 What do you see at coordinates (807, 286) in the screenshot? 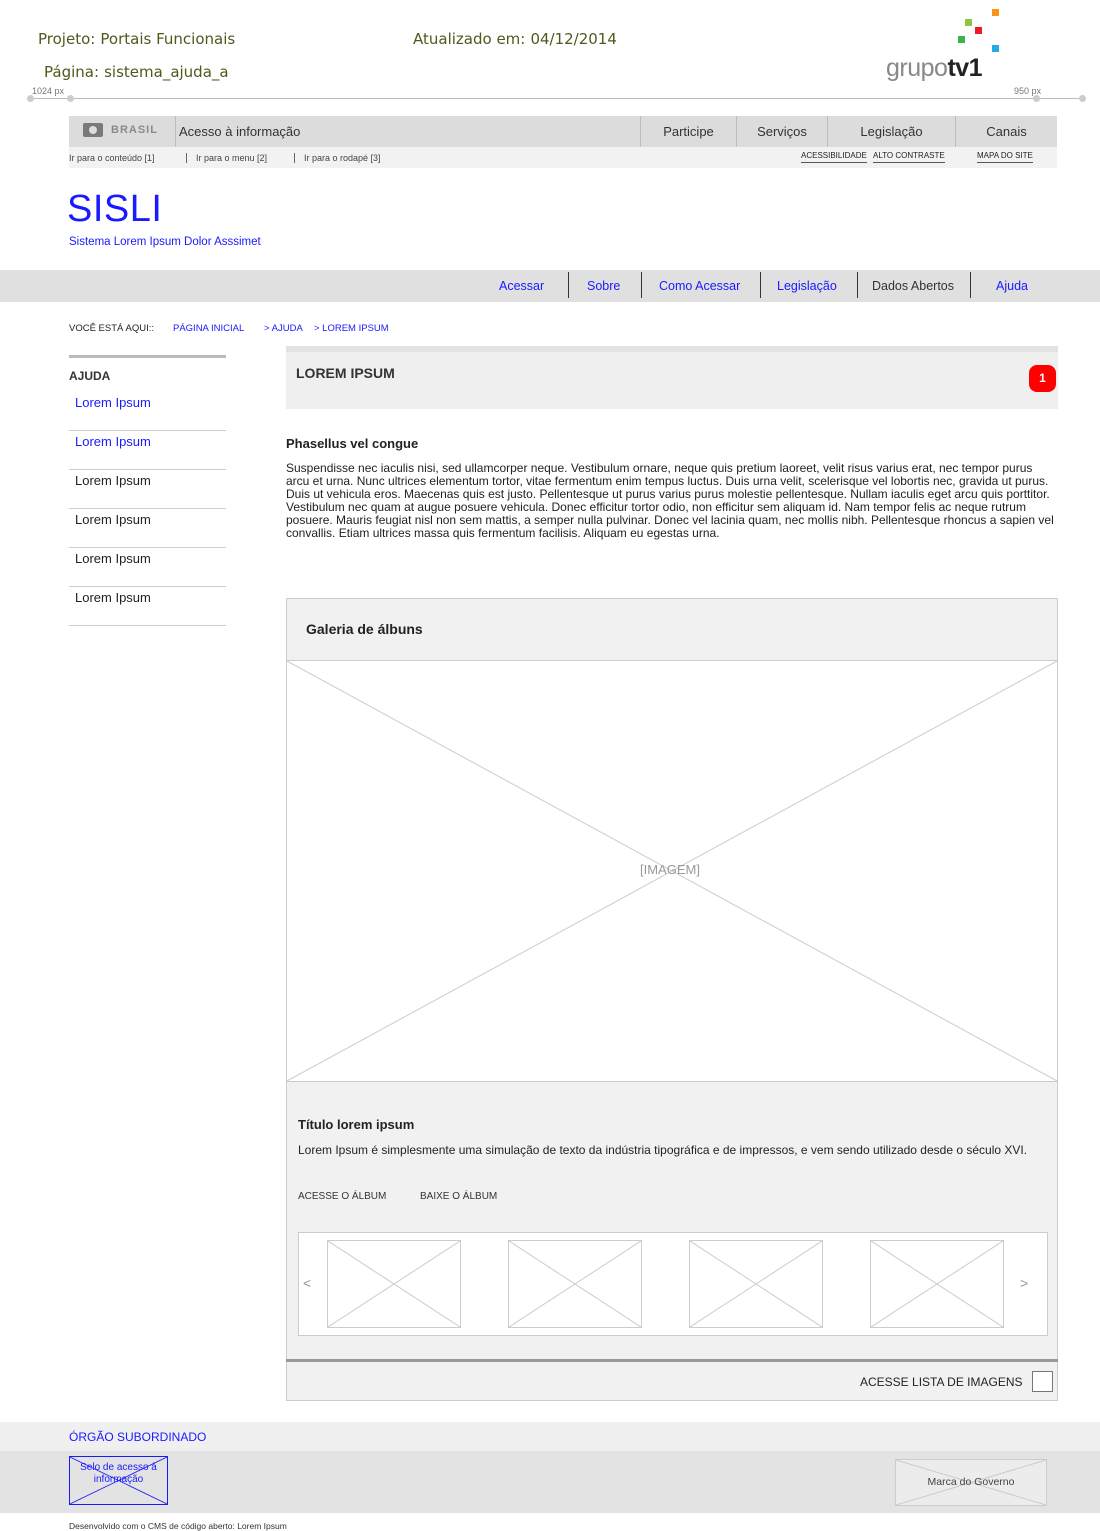
I see `nav-legislacao: Legislação` at bounding box center [807, 286].